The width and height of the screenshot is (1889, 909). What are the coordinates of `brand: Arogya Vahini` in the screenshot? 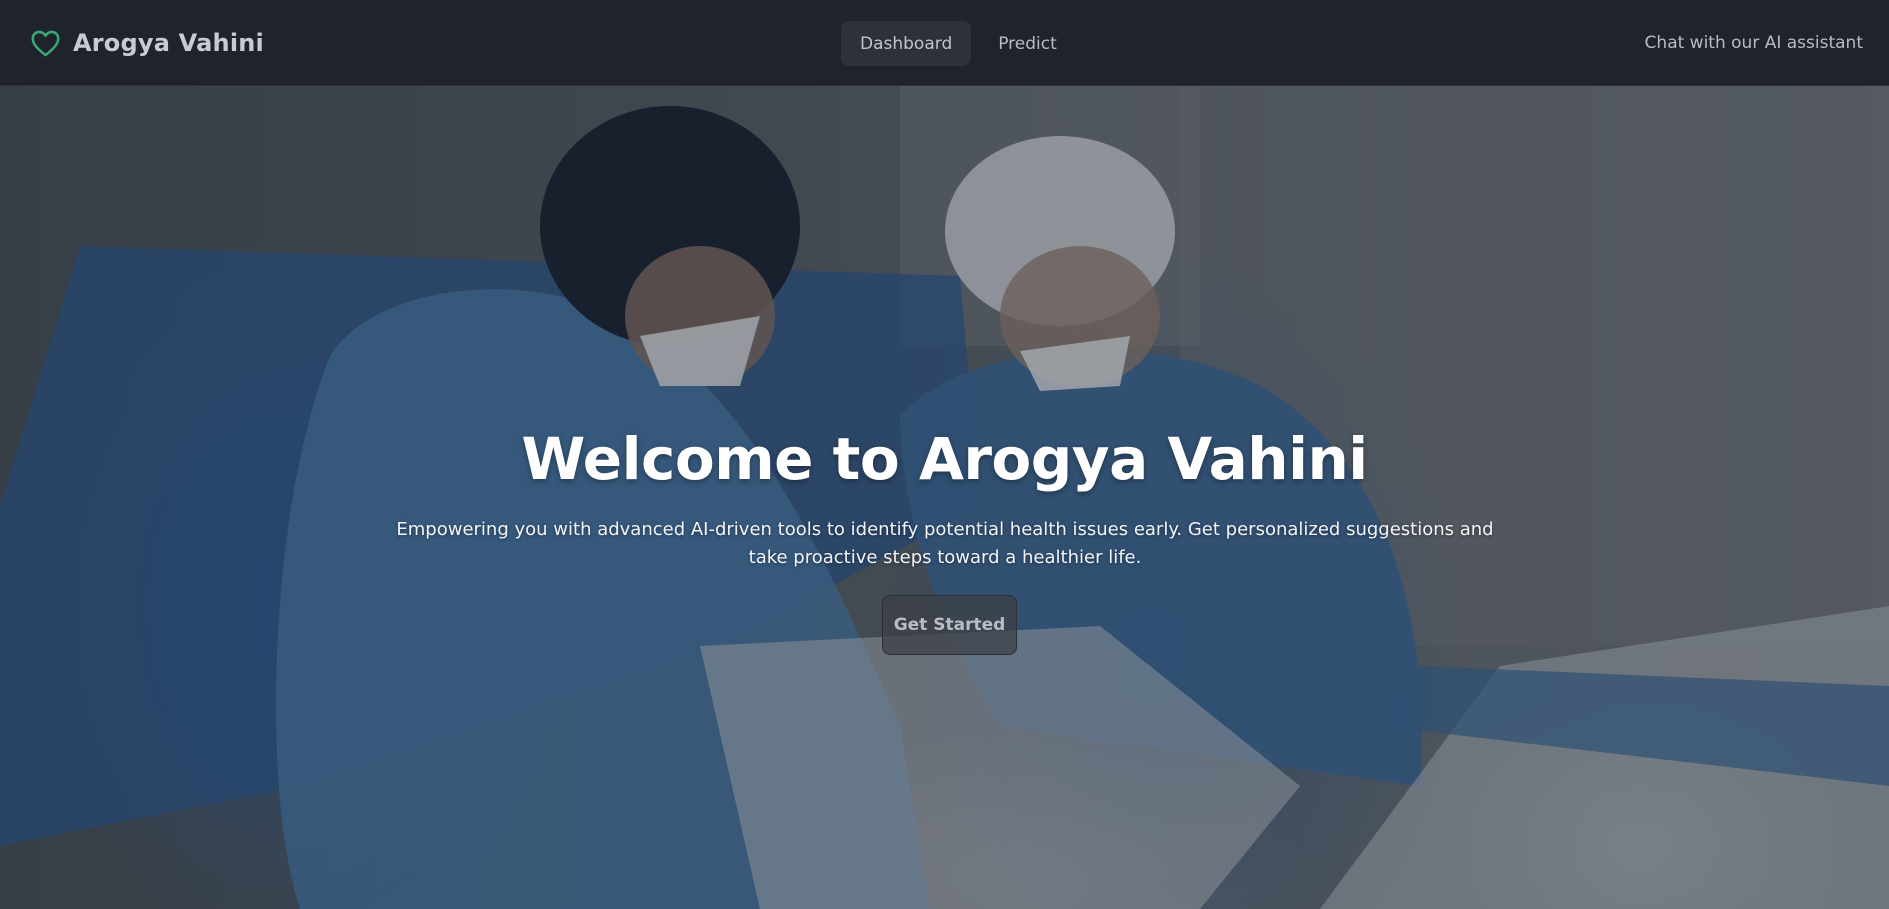 It's located at (147, 43).